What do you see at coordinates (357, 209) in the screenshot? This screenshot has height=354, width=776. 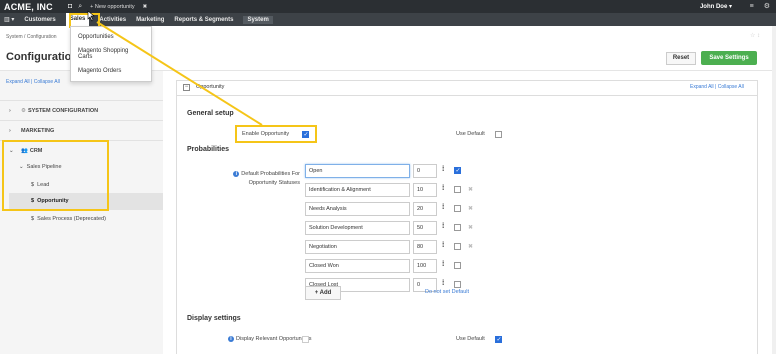 I see `status-name-input: Needs Analysis` at bounding box center [357, 209].